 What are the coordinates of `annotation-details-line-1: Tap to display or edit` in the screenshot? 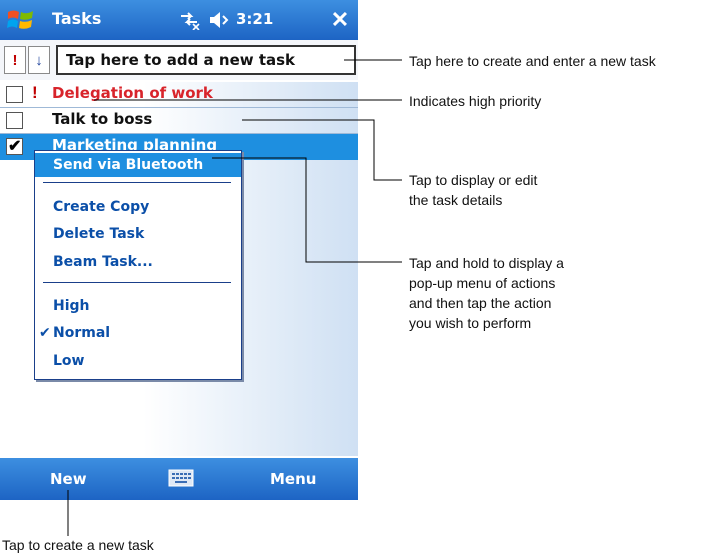 It's located at (473, 180).